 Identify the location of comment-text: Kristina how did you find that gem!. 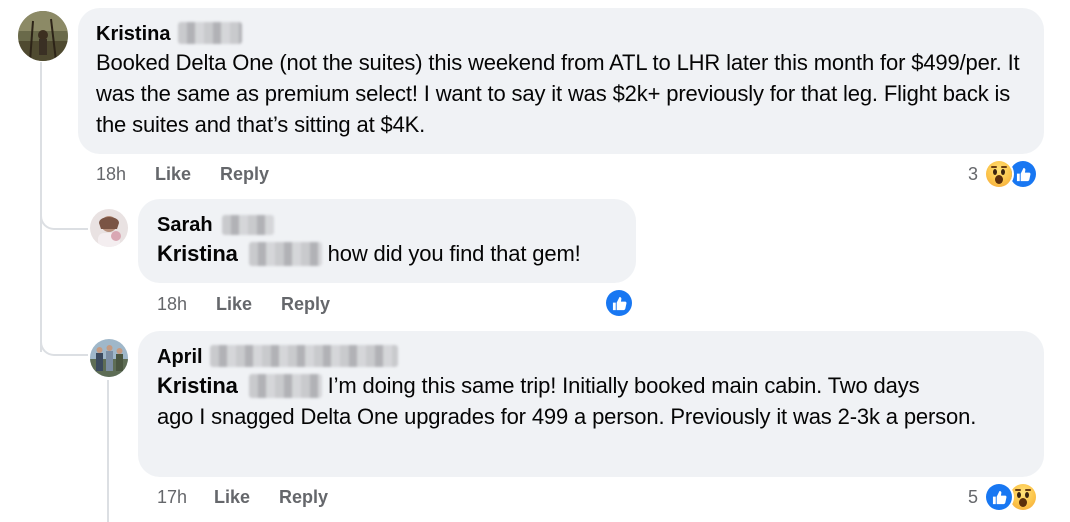
(369, 253).